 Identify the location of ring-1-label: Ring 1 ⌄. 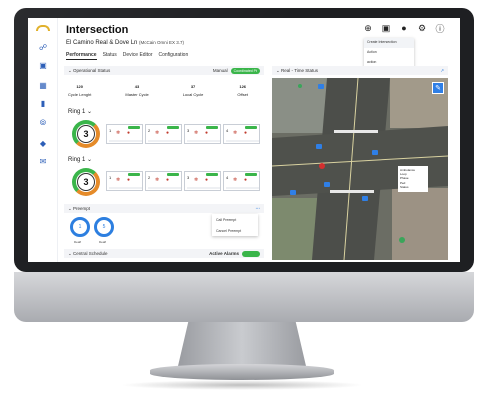
(80, 111).